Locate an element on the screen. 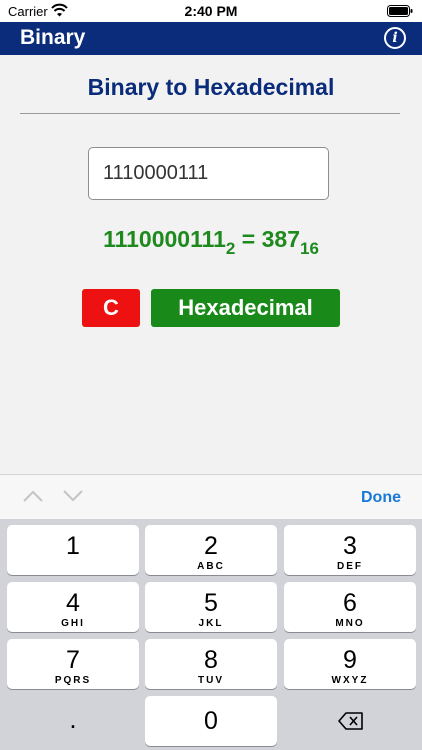  key-5: 5 JKL is located at coordinates (211, 607).